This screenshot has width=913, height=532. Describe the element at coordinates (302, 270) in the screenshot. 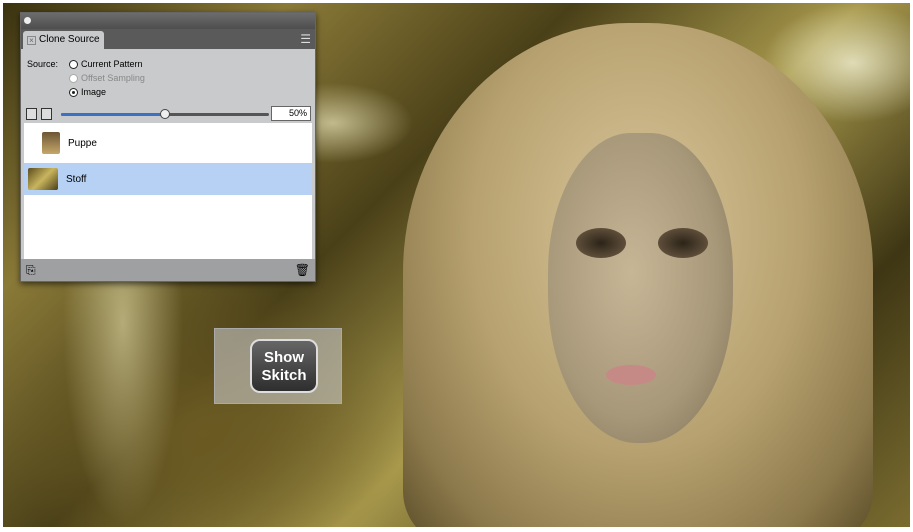

I see `trash-icon: 🗑` at that location.